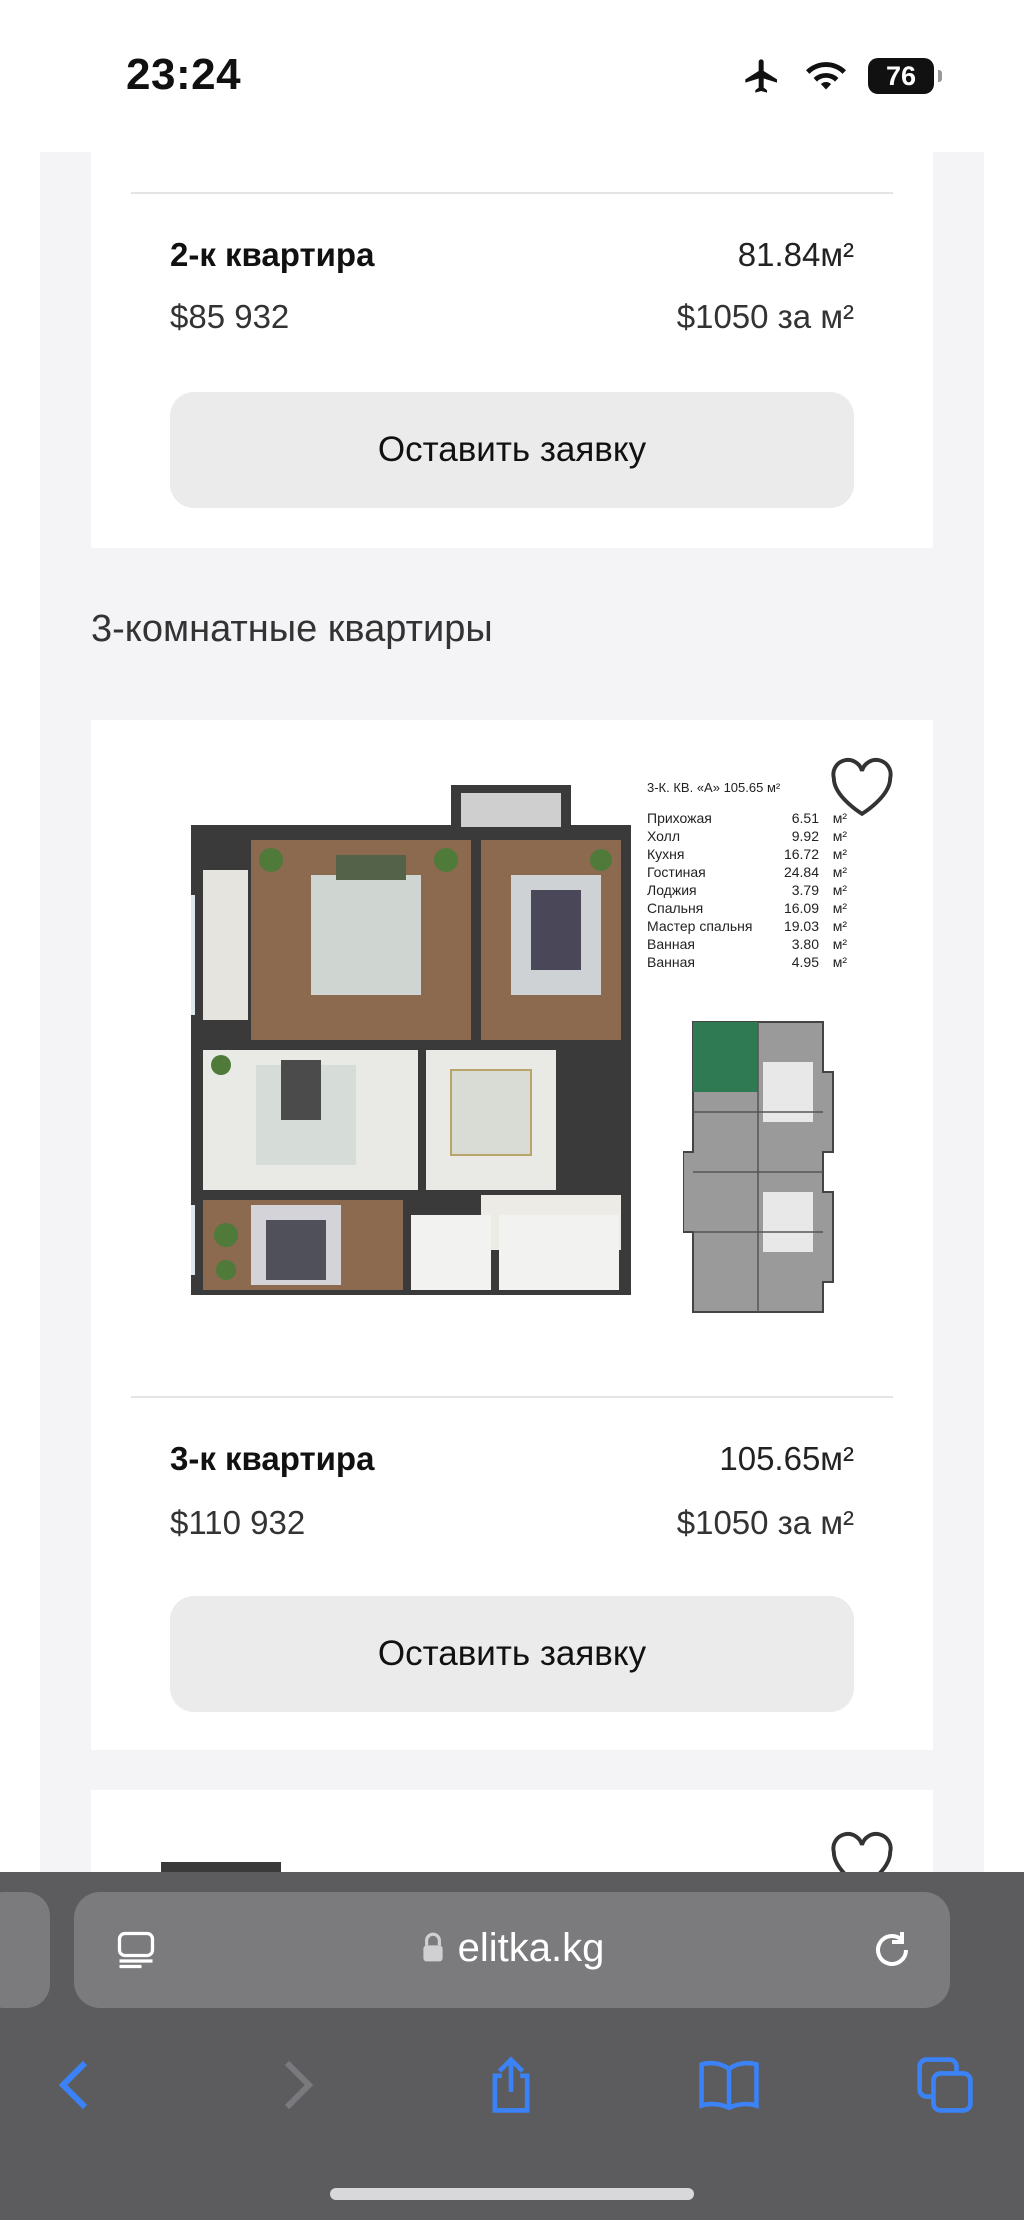 This screenshot has height=2220, width=1024. I want to click on legend-row: Кухня 16.72 м², so click(747, 854).